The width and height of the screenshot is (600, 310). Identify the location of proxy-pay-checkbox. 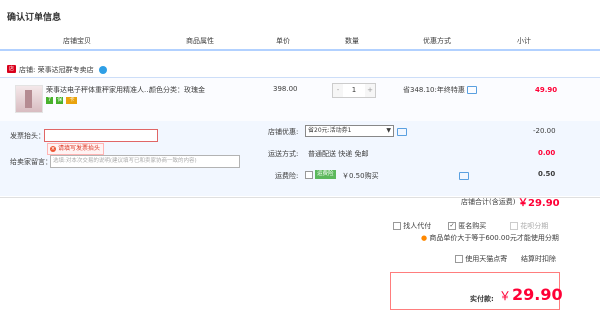
(397, 226).